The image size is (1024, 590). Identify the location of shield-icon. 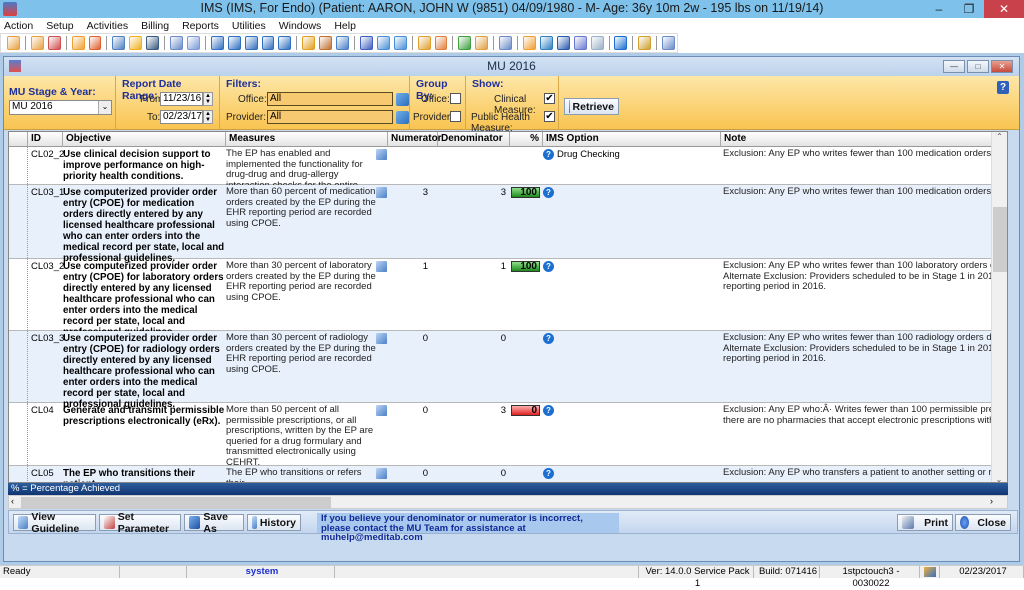
(153, 43).